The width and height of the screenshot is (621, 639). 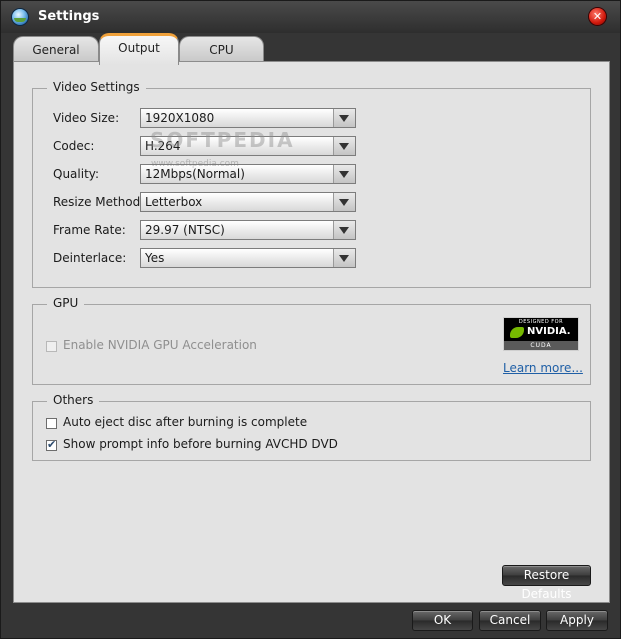 What do you see at coordinates (90, 258) in the screenshot?
I see `deinterlace-label: Deinterlace:` at bounding box center [90, 258].